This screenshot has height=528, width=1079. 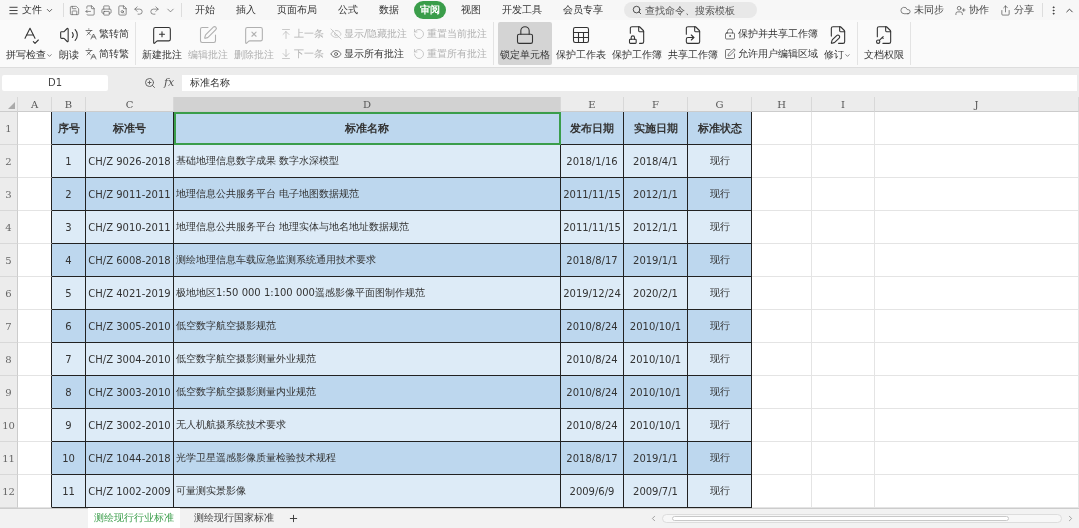 I want to click on undo-icon, so click(x=138, y=10).